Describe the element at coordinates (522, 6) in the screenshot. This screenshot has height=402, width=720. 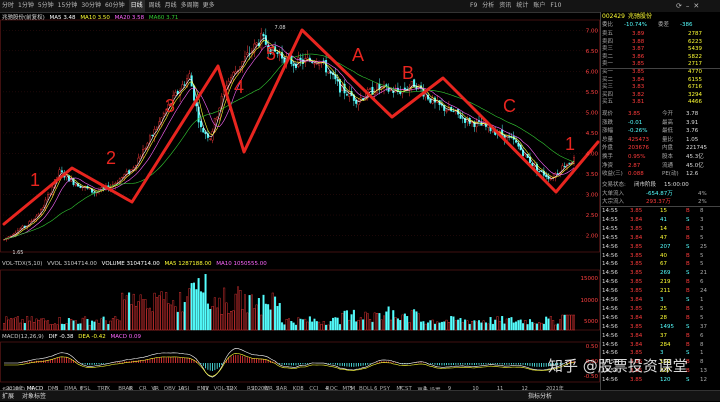
I see `stats-button: 统计` at that location.